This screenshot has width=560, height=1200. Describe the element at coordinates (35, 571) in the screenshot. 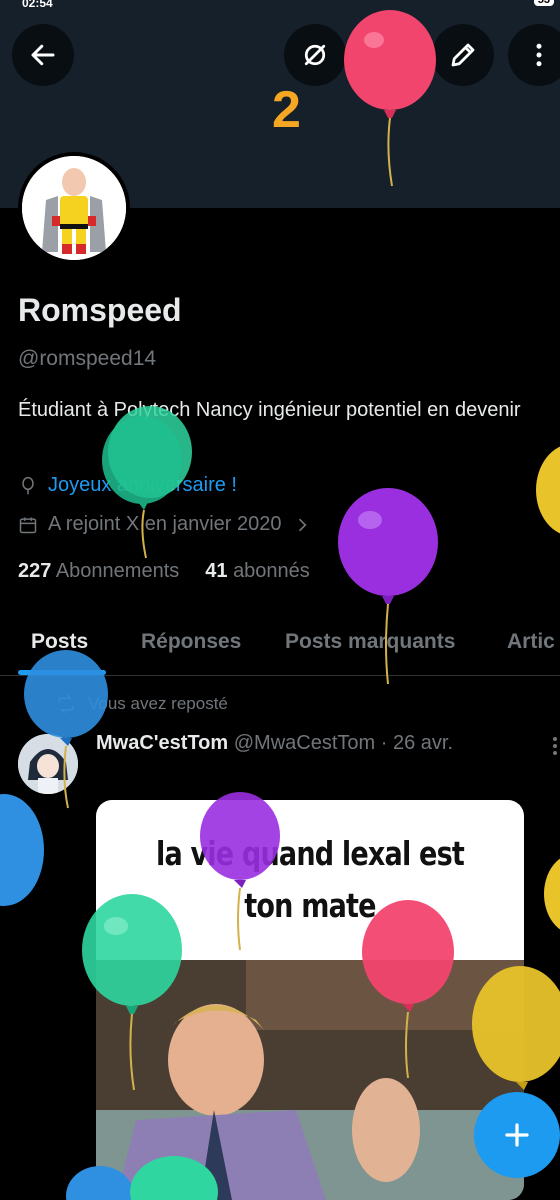

I see `following-count: 227` at that location.